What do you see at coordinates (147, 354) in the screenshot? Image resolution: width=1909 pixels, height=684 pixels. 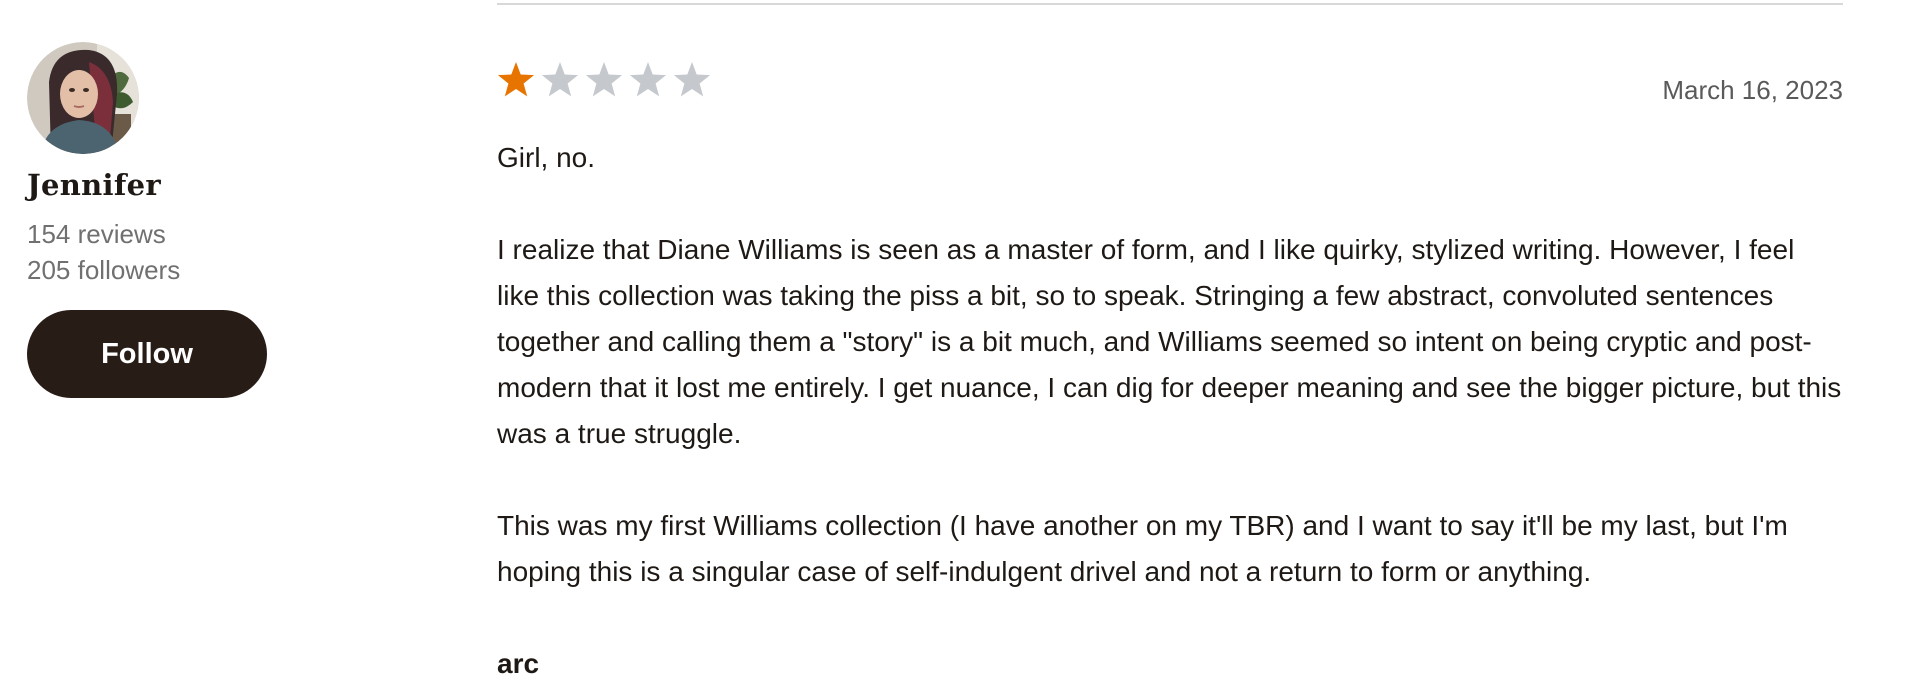 I see `follow-button: Follow` at bounding box center [147, 354].